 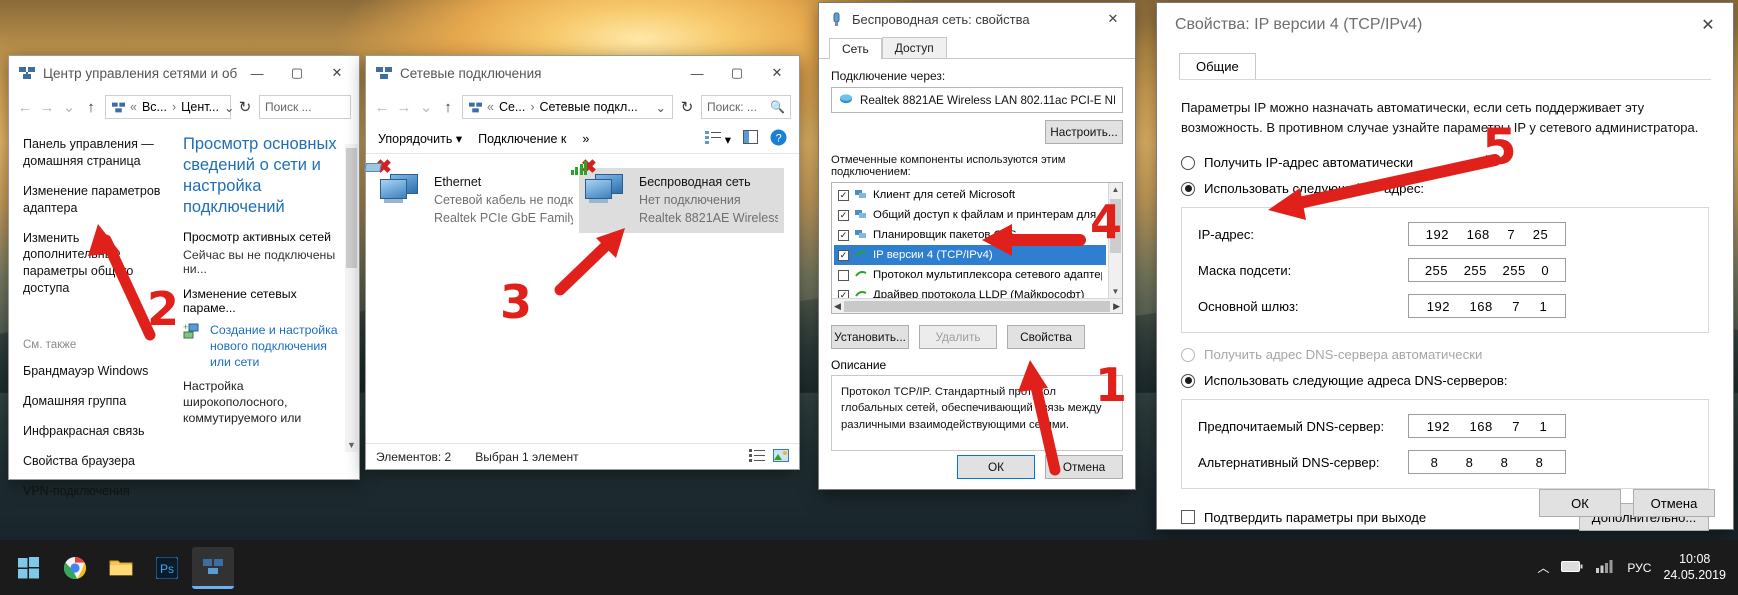 I want to click on auto-ip-radio: Получить IP-адрес автоматически, so click(x=1445, y=162).